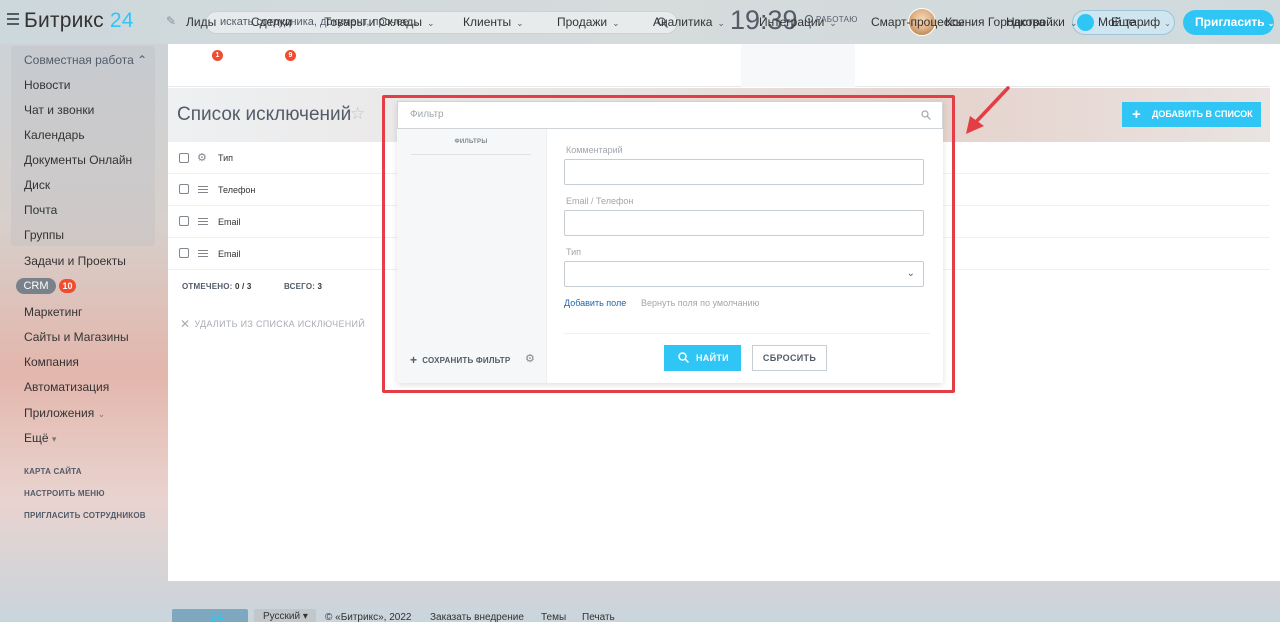 The image size is (1280, 622). Describe the element at coordinates (290, 55) in the screenshot. I see `tab-deals-badge: 9` at that location.